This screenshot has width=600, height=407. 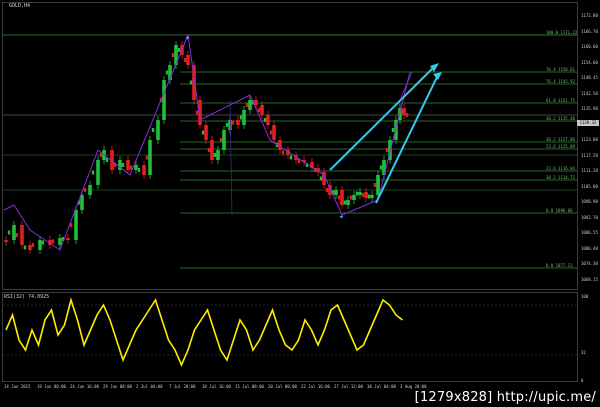 I want to click on price-tick-label: 1154.60, so click(x=589, y=62).